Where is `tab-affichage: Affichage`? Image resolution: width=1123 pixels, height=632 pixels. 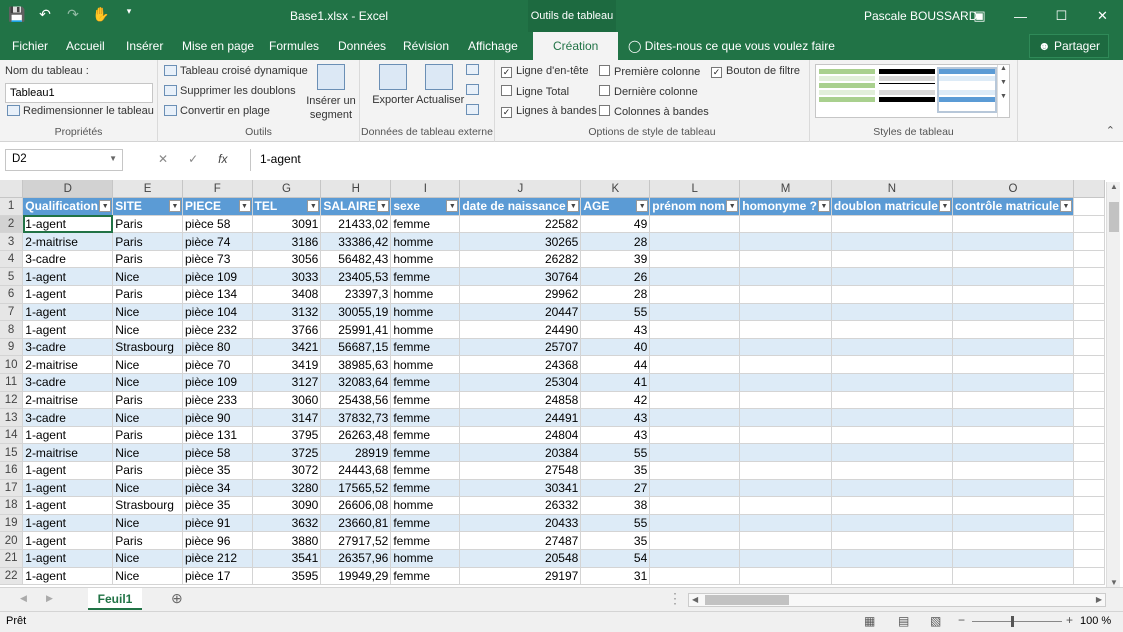 tab-affichage: Affichage is located at coordinates (493, 46).